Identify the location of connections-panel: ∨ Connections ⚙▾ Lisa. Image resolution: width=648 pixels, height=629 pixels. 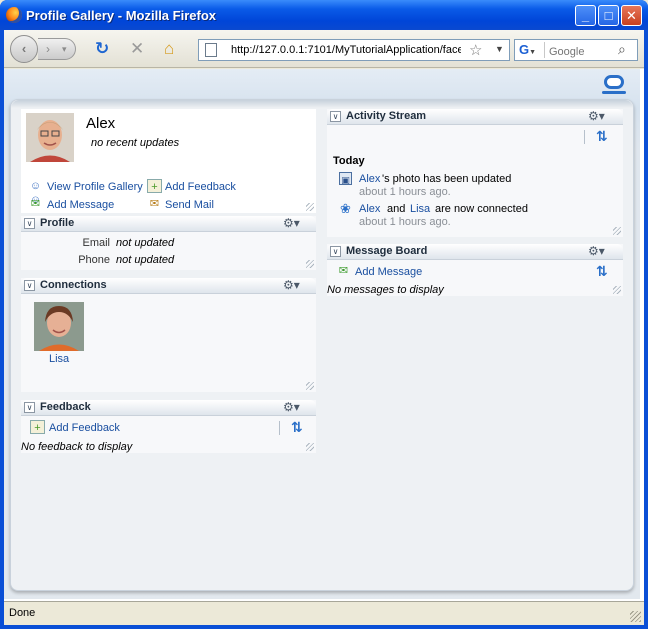
(168, 335).